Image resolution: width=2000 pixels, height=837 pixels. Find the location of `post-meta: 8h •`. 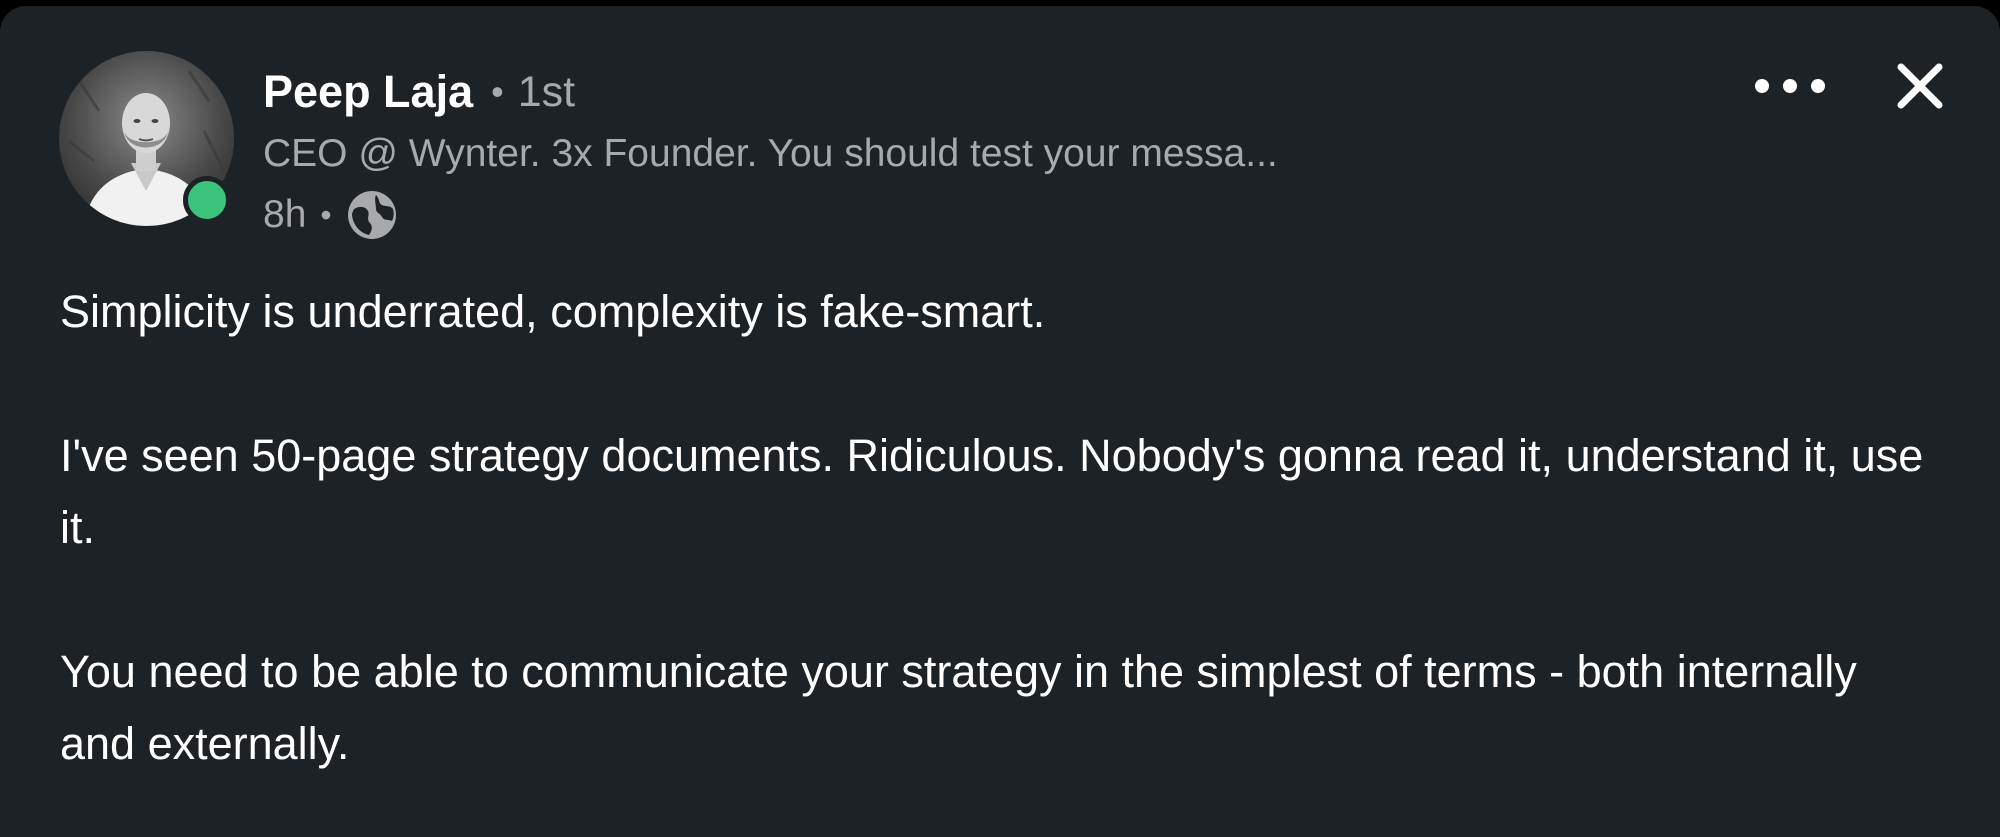

post-meta: 8h • is located at coordinates (330, 215).